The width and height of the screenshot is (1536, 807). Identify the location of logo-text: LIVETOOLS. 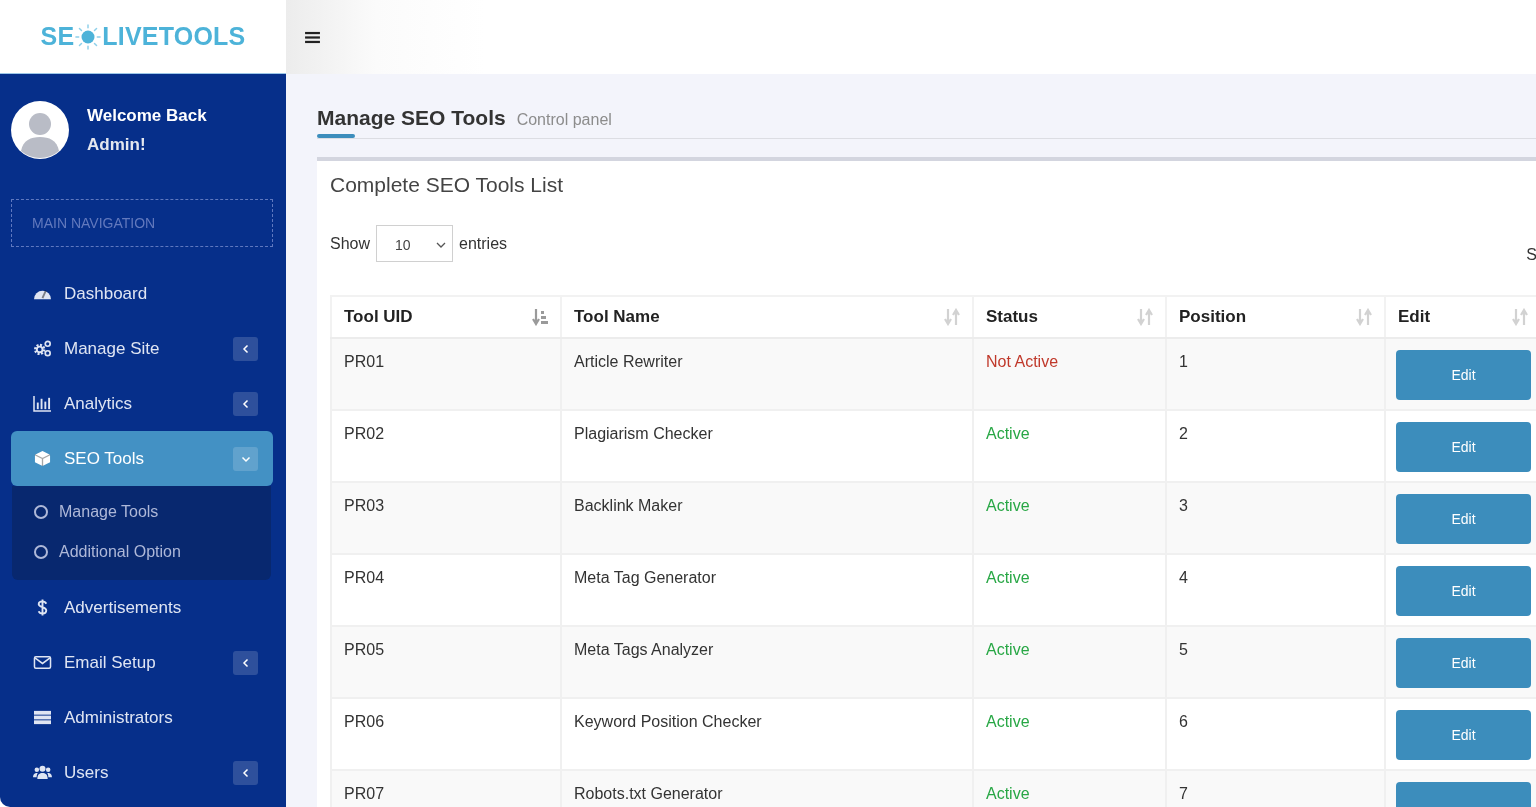
(174, 36).